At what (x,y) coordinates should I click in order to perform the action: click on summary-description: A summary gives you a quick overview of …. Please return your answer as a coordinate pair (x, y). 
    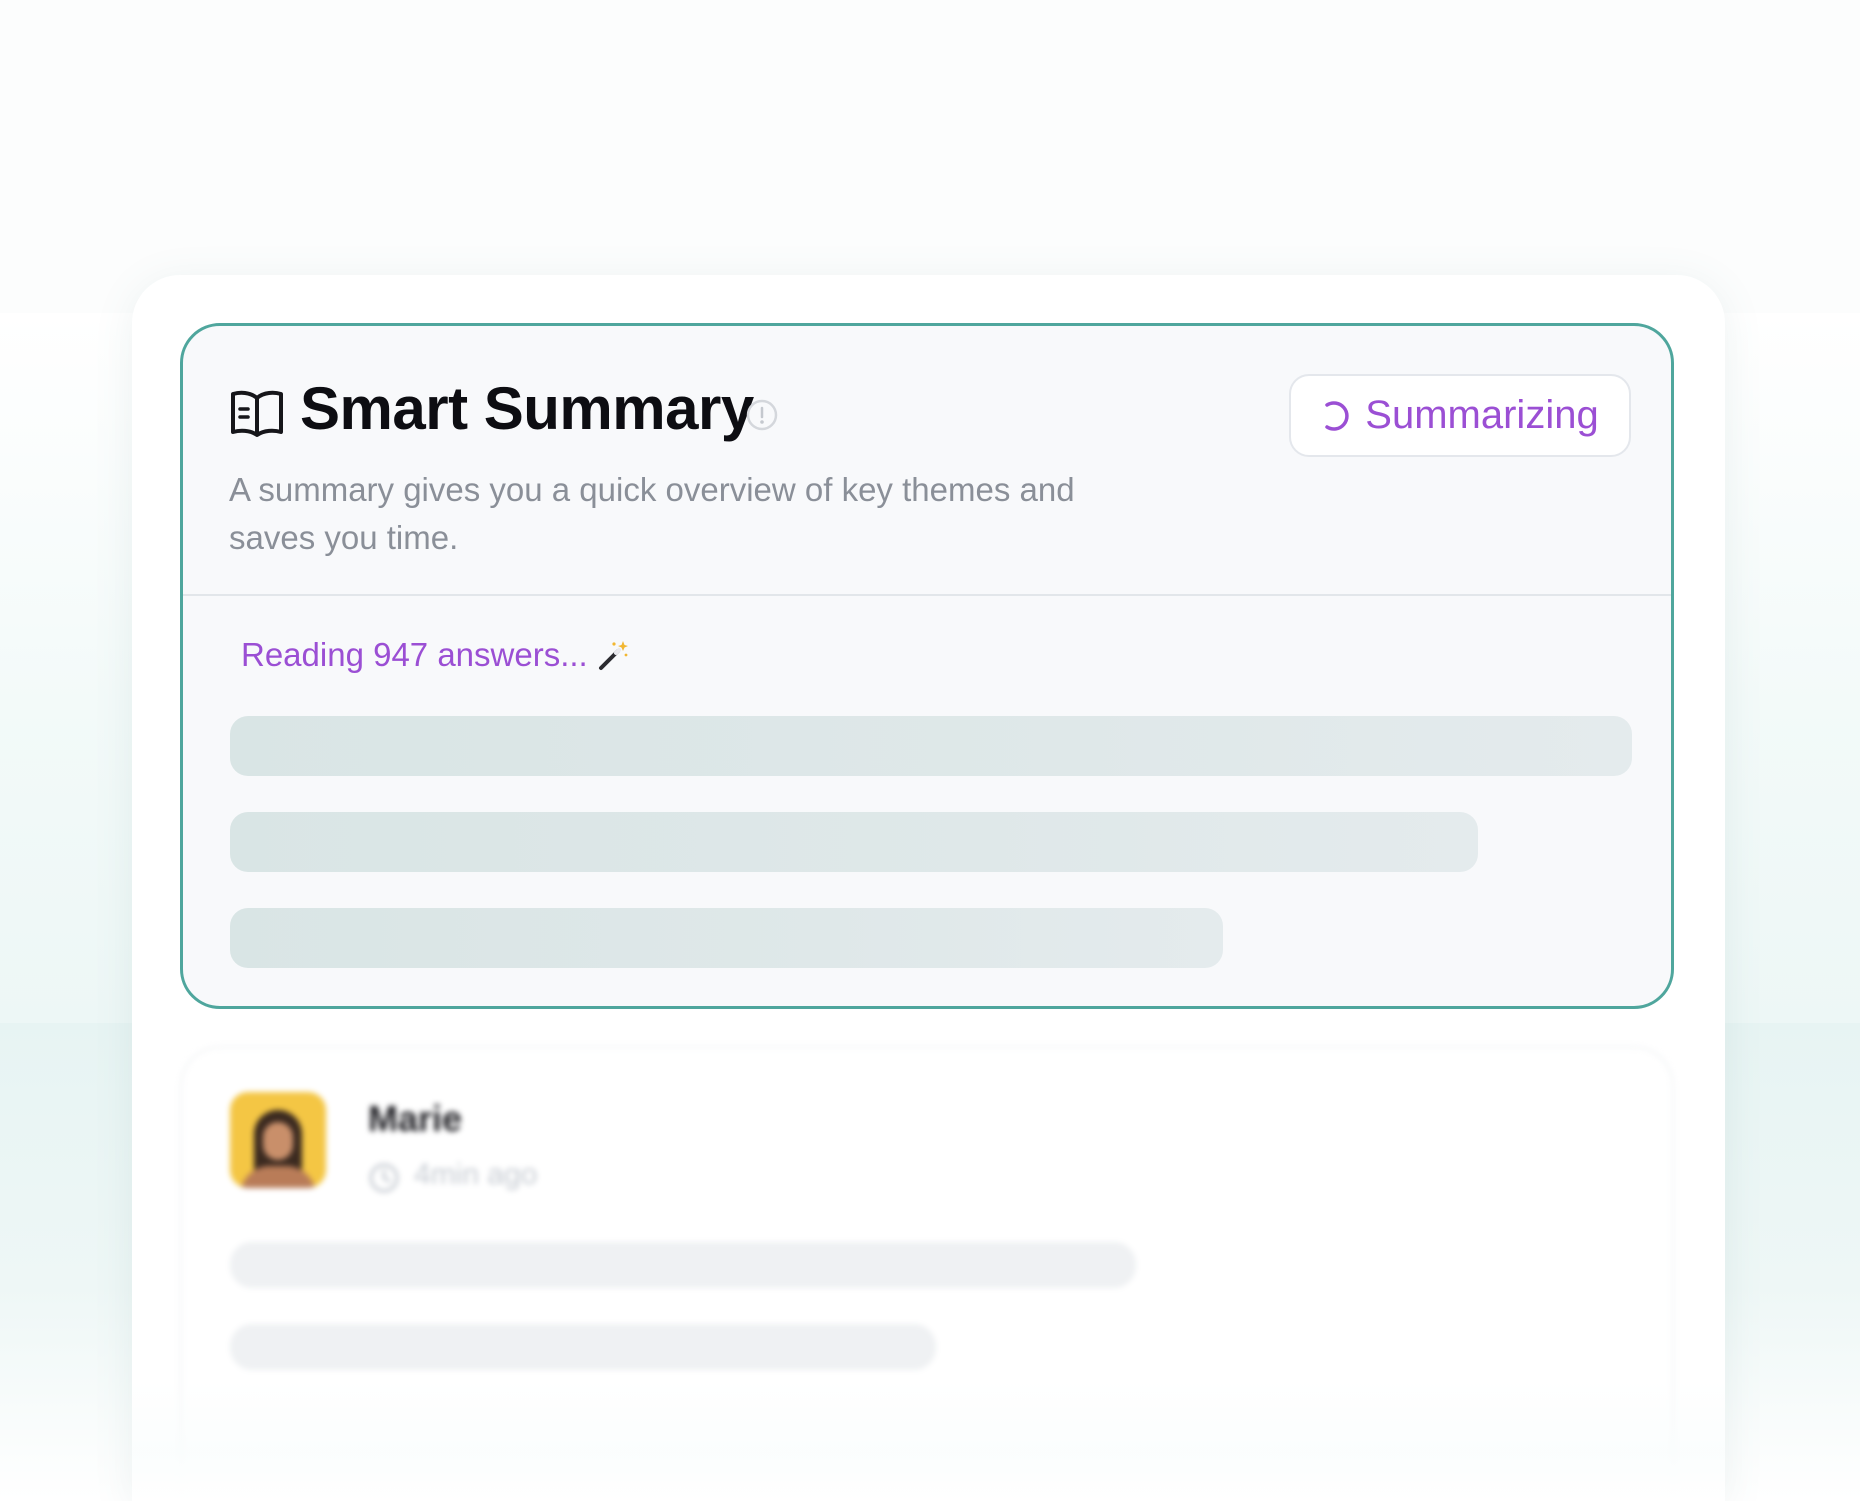
    Looking at the image, I should click on (652, 513).